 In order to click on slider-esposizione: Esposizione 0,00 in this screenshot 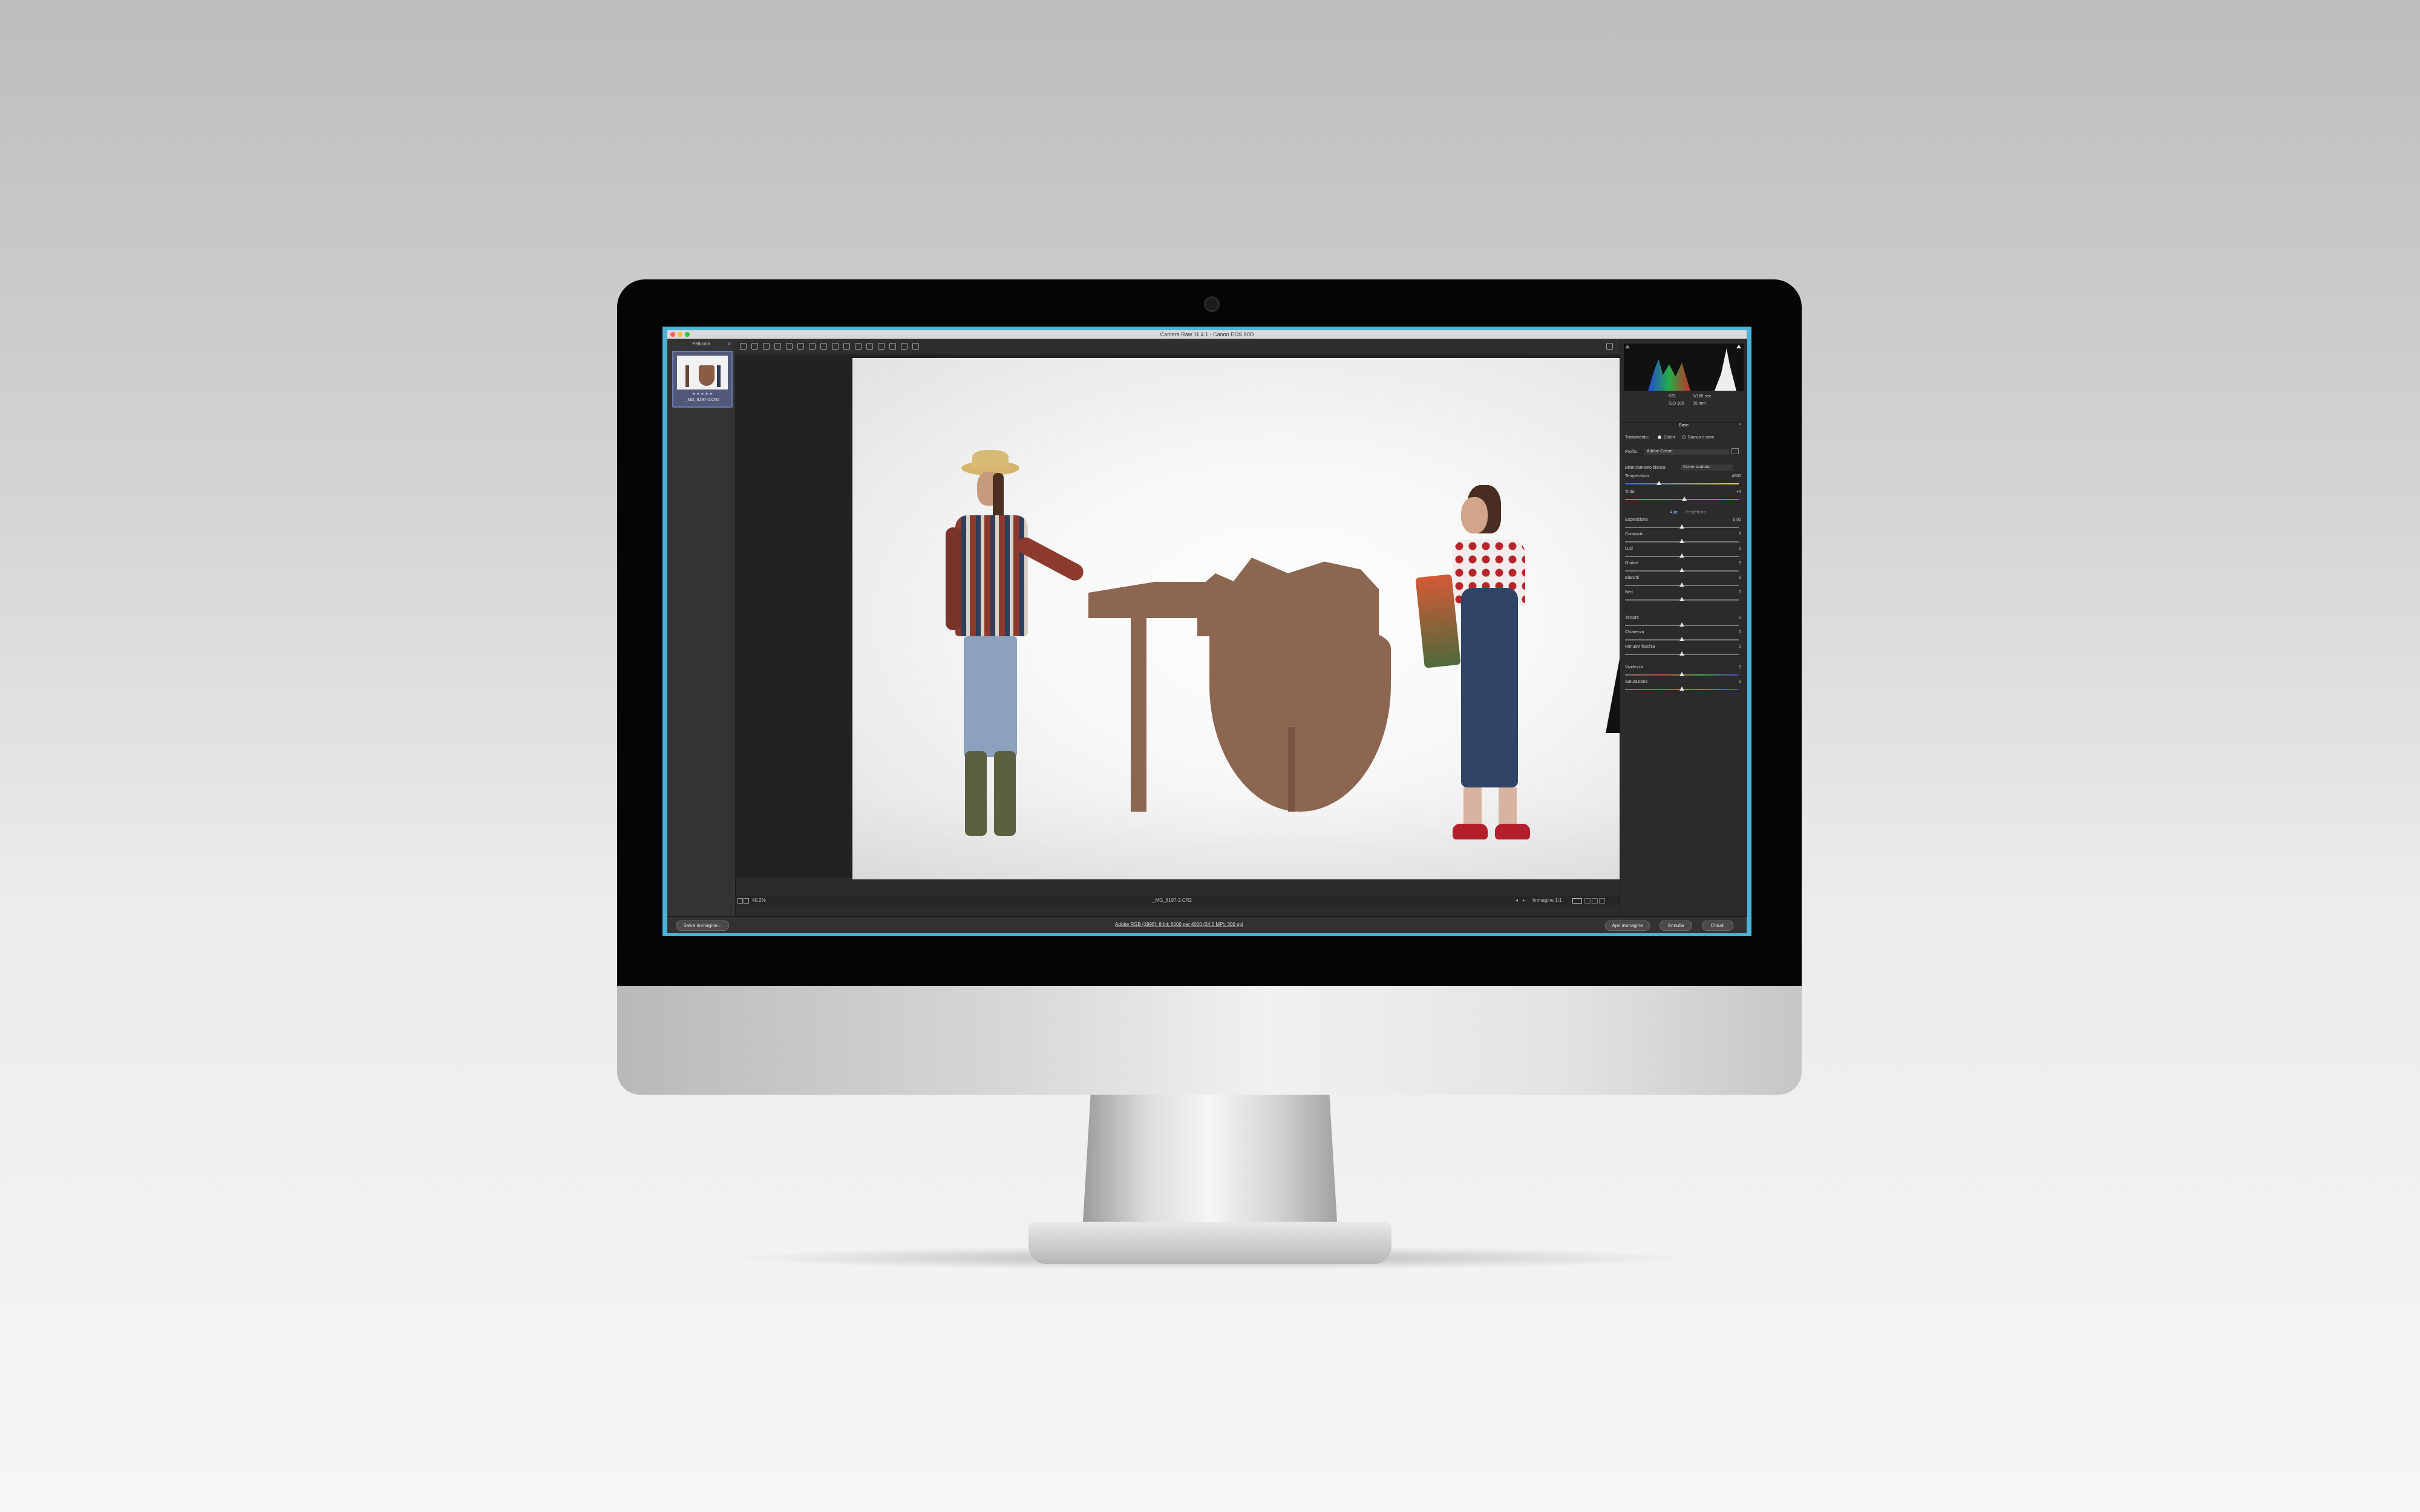, I will do `click(1683, 525)`.